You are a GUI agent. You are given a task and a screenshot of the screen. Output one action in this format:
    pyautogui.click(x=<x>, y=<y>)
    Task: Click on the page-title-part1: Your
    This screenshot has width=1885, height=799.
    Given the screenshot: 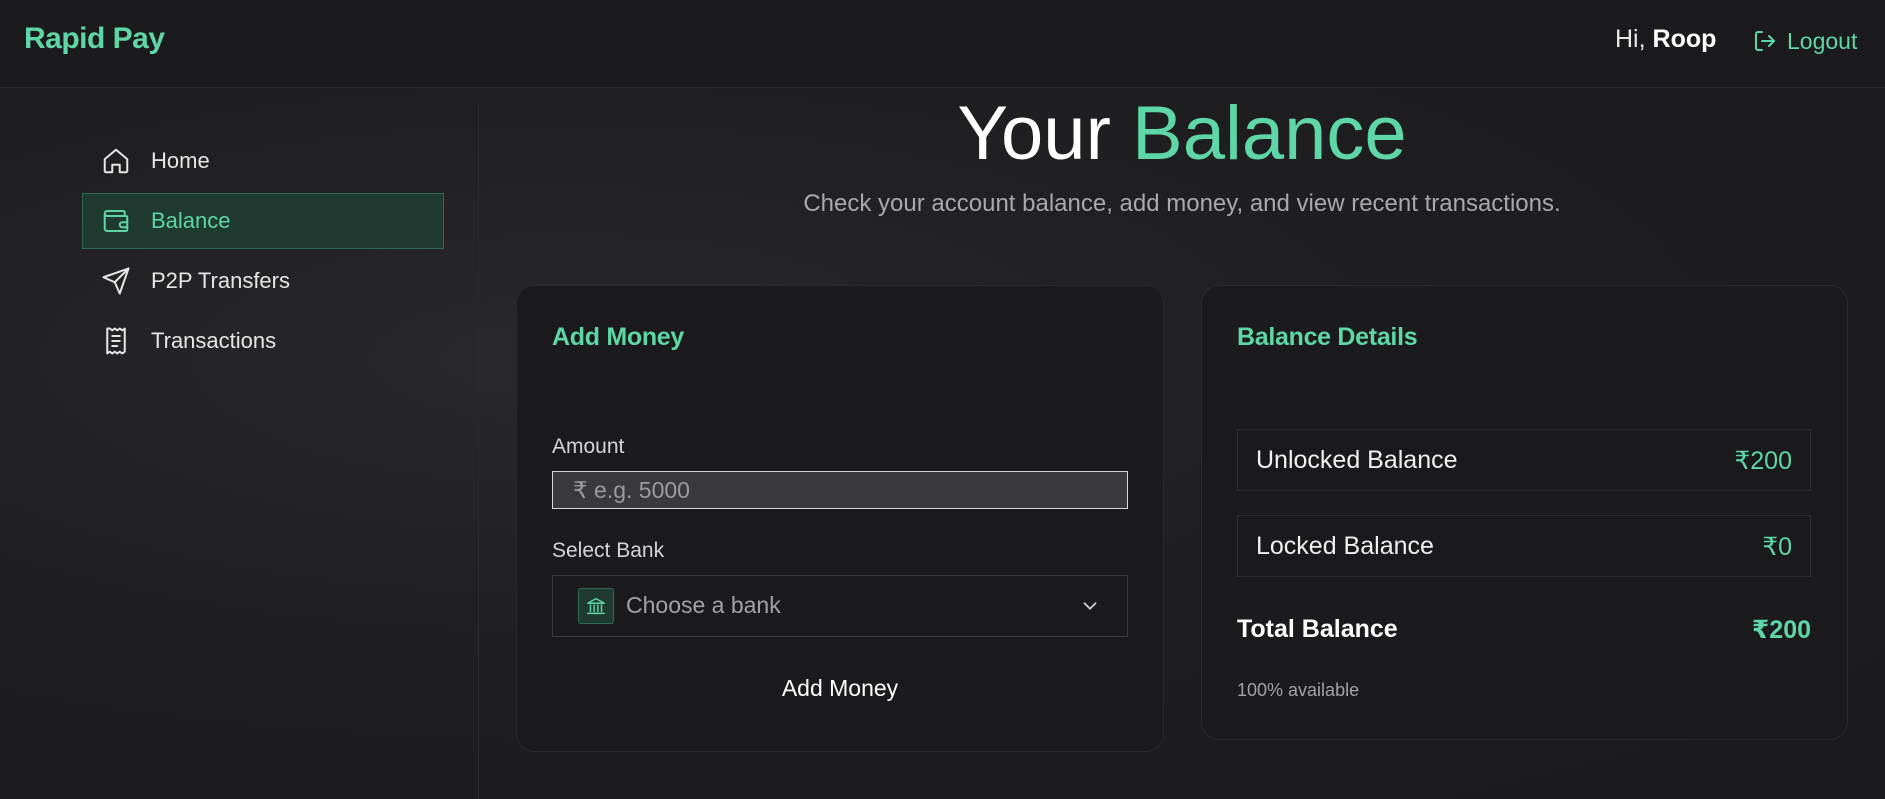 What is the action you would take?
    pyautogui.click(x=1034, y=133)
    